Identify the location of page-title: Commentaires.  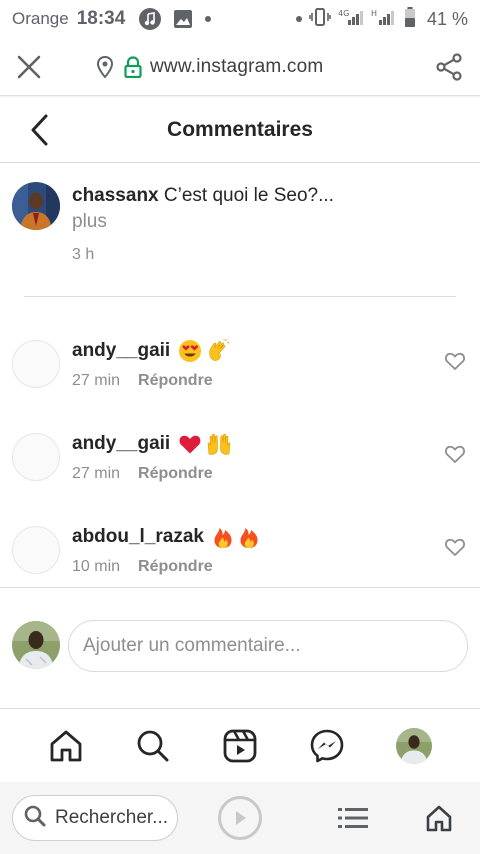
(240, 129).